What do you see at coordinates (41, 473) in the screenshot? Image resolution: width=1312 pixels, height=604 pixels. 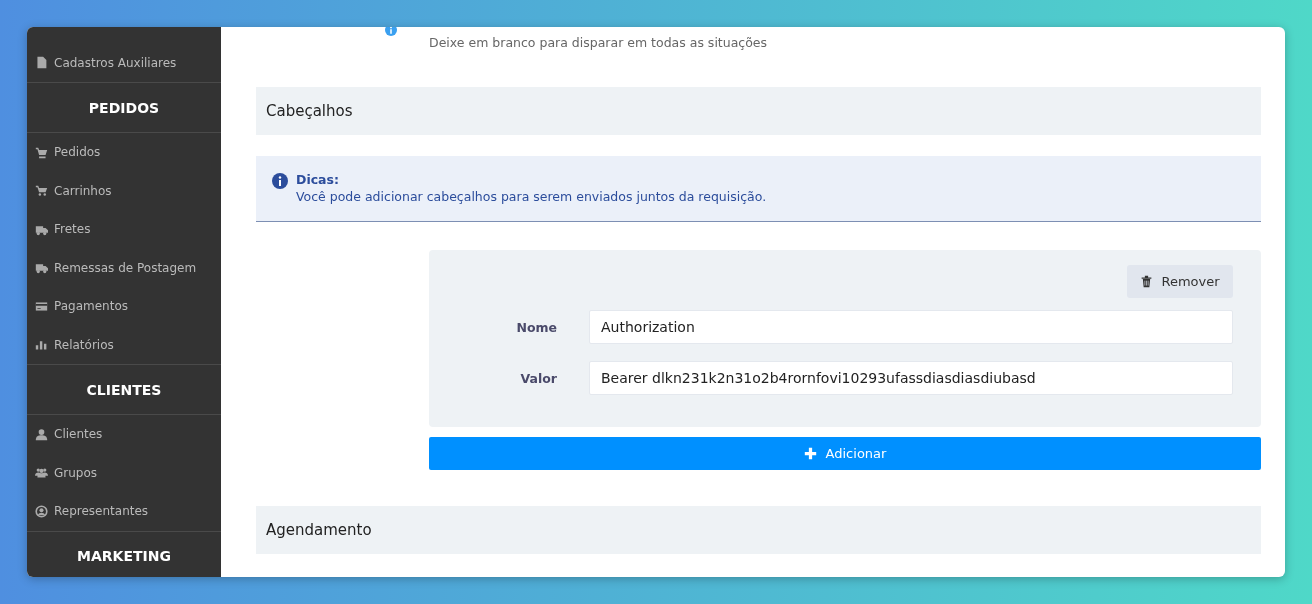 I see `users-icon` at bounding box center [41, 473].